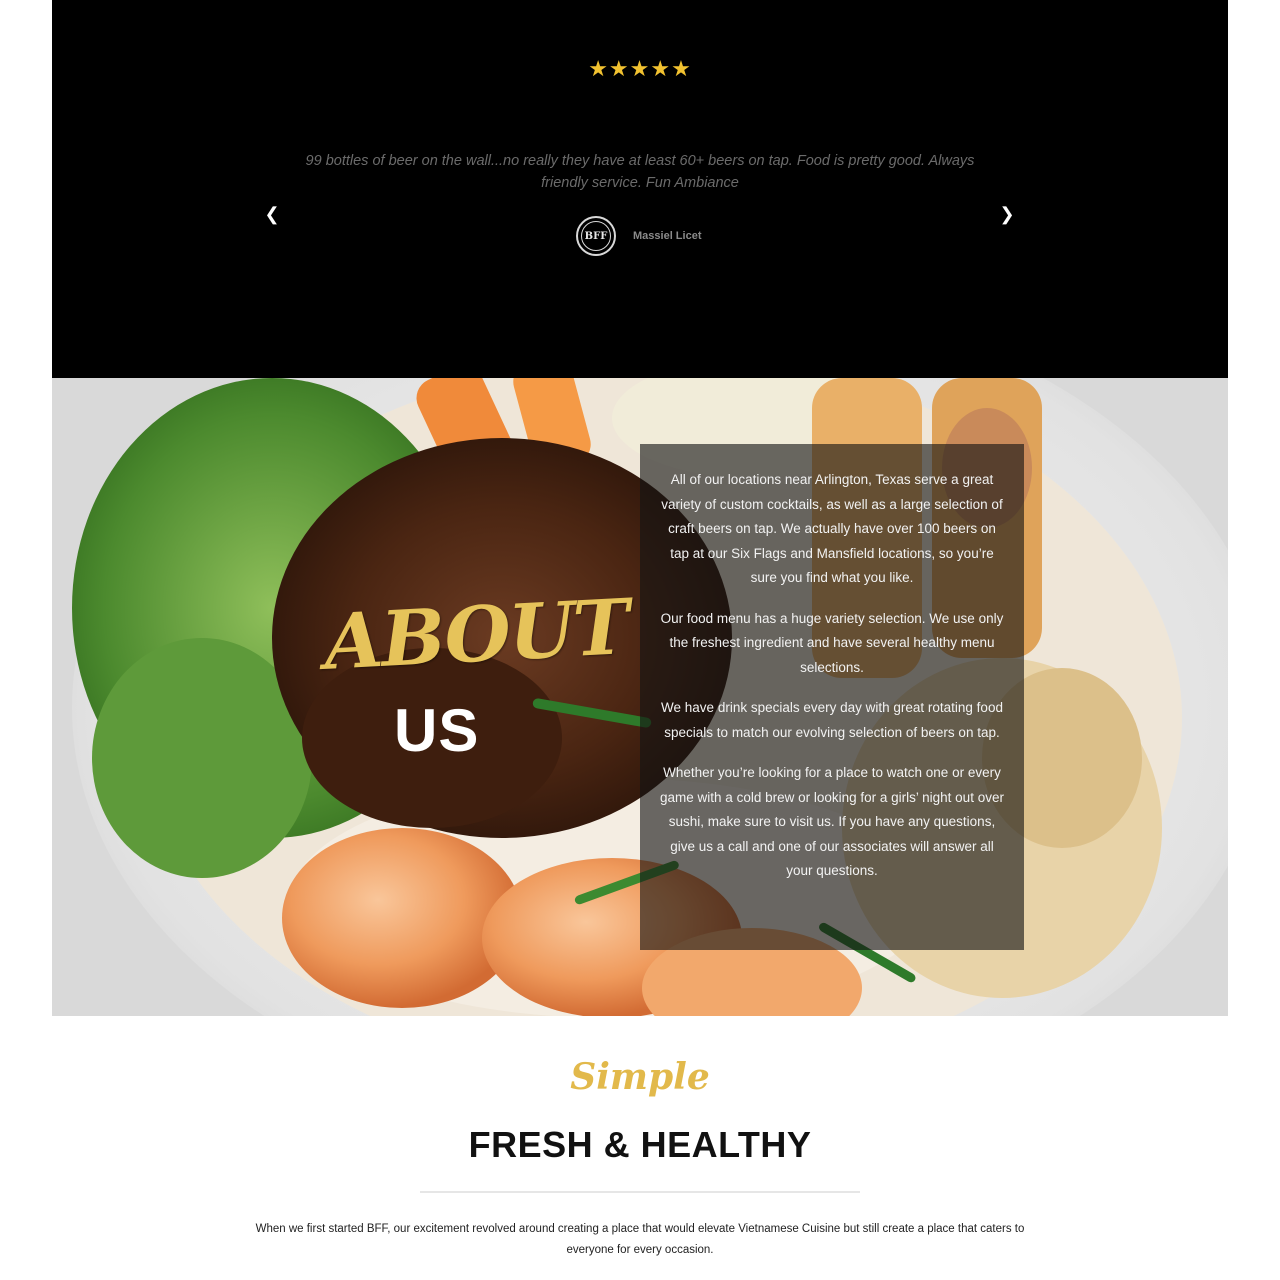 The image size is (1280, 1280). What do you see at coordinates (272, 214) in the screenshot?
I see `chevron-left-icon: ❮` at bounding box center [272, 214].